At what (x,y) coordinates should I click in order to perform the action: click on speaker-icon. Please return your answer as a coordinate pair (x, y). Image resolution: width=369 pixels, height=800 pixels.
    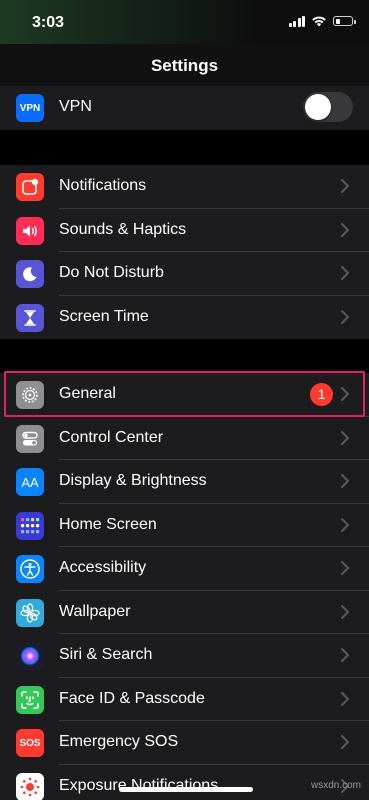
    Looking at the image, I should click on (30, 230).